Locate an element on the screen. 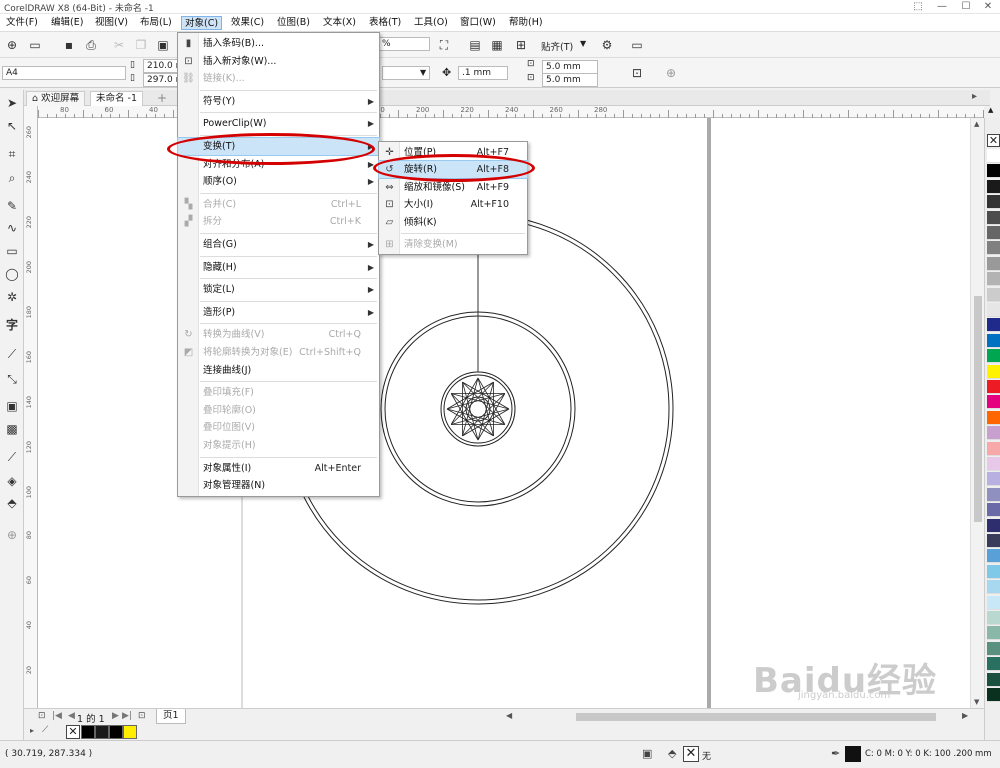  page-size-select: A4 is located at coordinates (64, 73).